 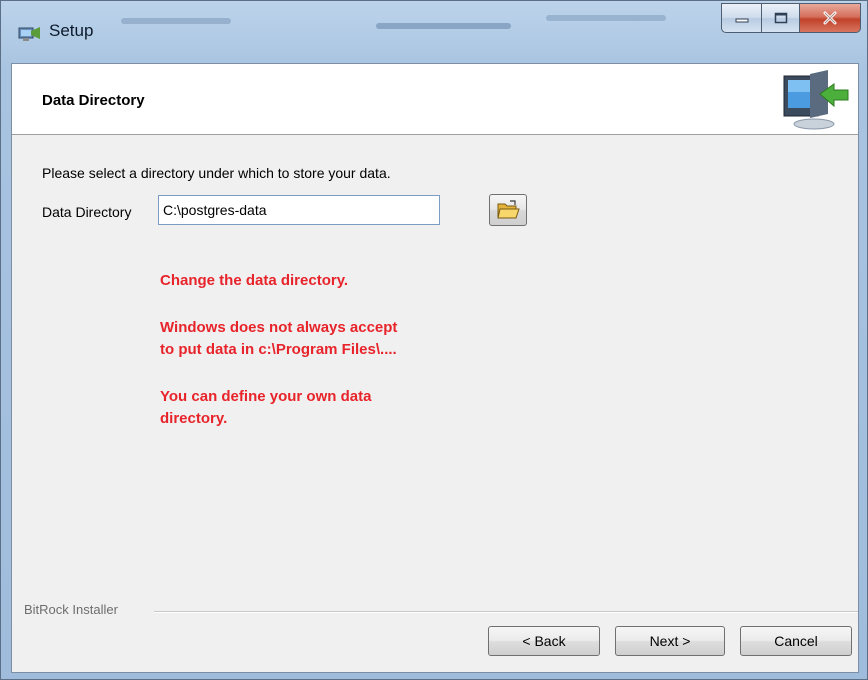 What do you see at coordinates (434, 32) in the screenshot?
I see `title-bar: Setup` at bounding box center [434, 32].